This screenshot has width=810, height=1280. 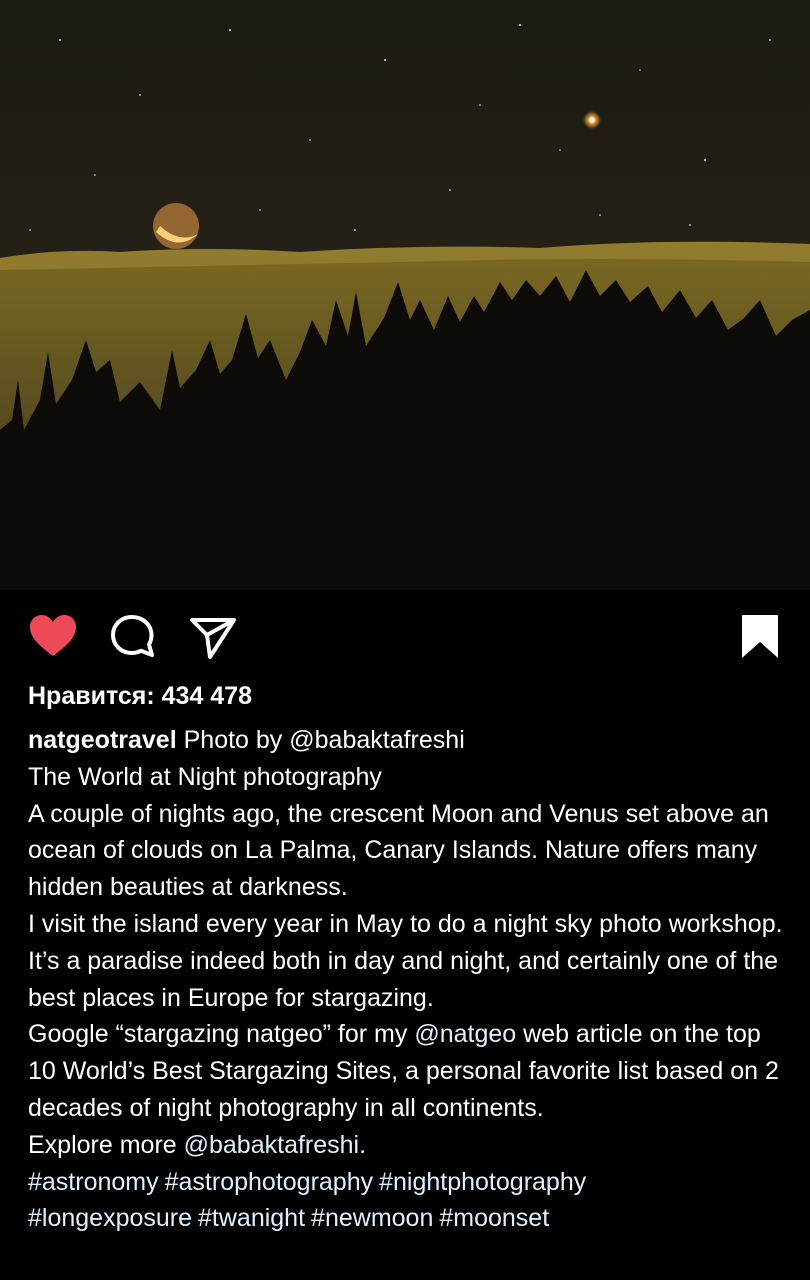 I want to click on explore-text: Explore more, so click(x=102, y=1144).